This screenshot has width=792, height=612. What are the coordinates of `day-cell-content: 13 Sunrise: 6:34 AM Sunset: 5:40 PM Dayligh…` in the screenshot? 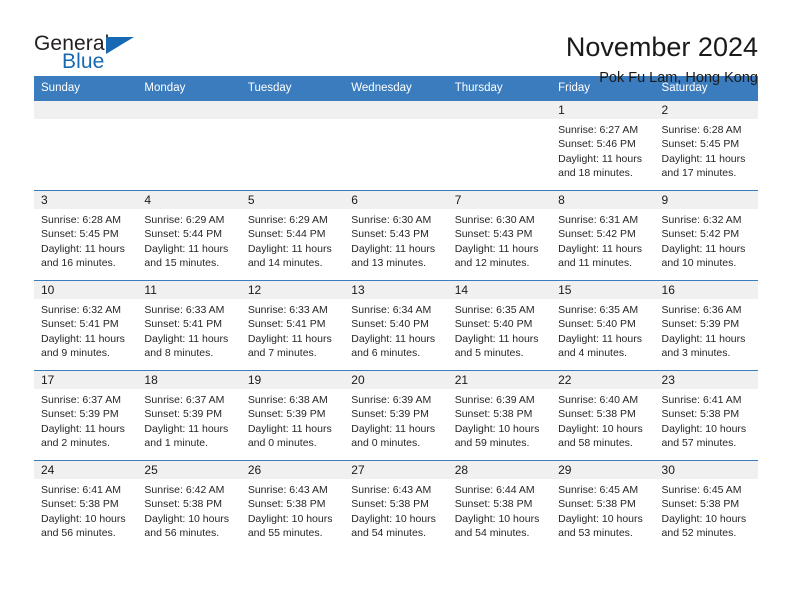 It's located at (396, 325).